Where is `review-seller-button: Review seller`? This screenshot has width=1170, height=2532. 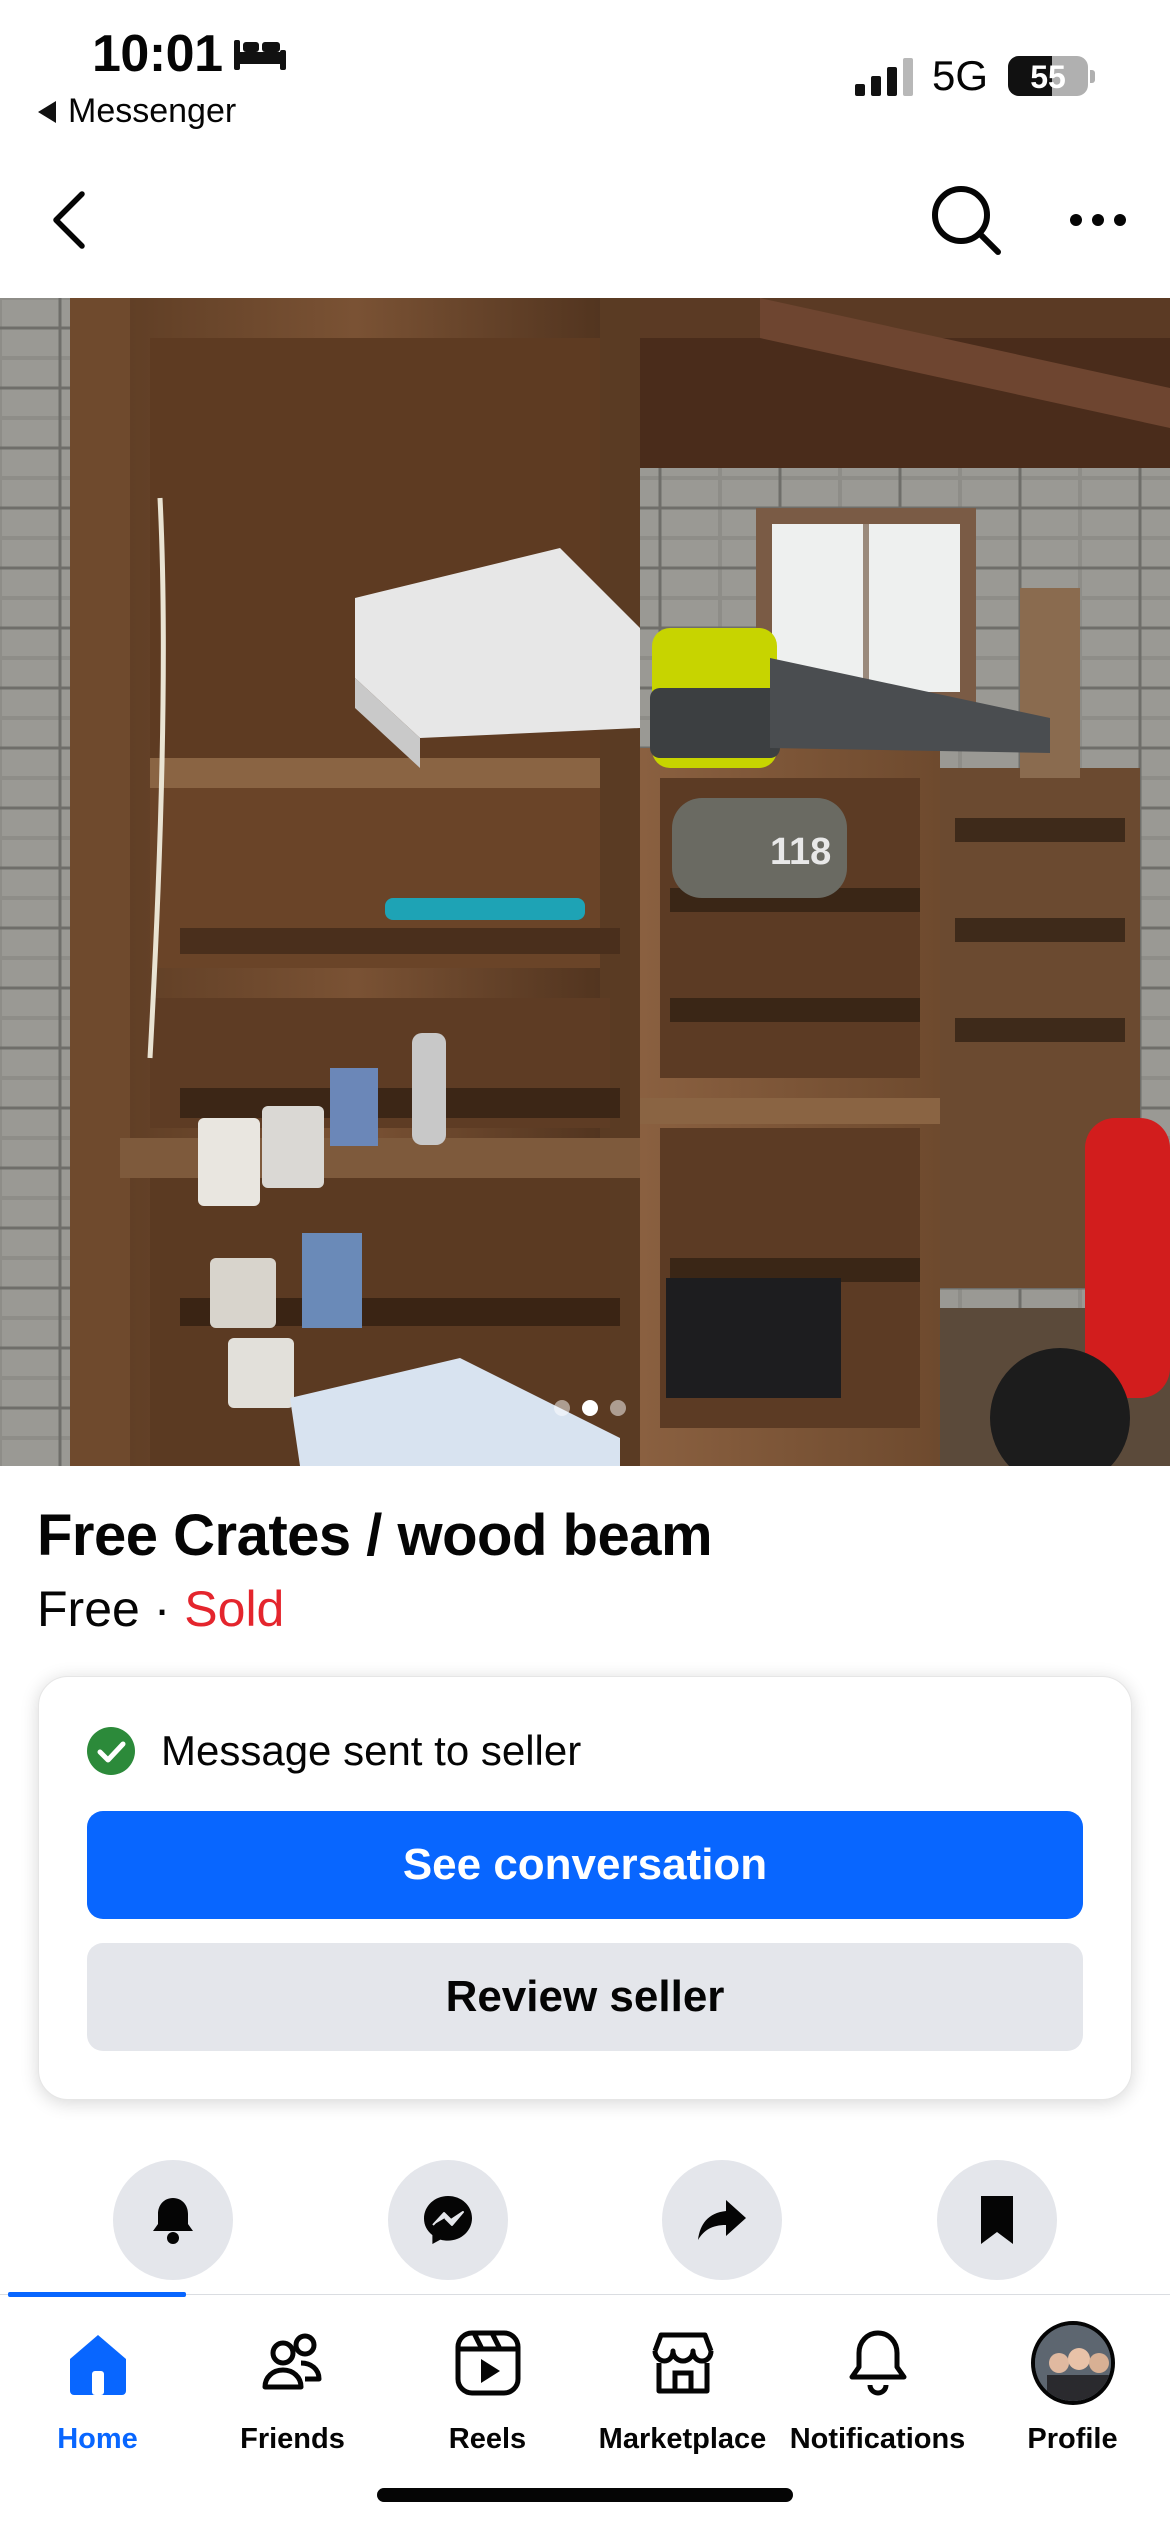
review-seller-button: Review seller is located at coordinates (585, 1997).